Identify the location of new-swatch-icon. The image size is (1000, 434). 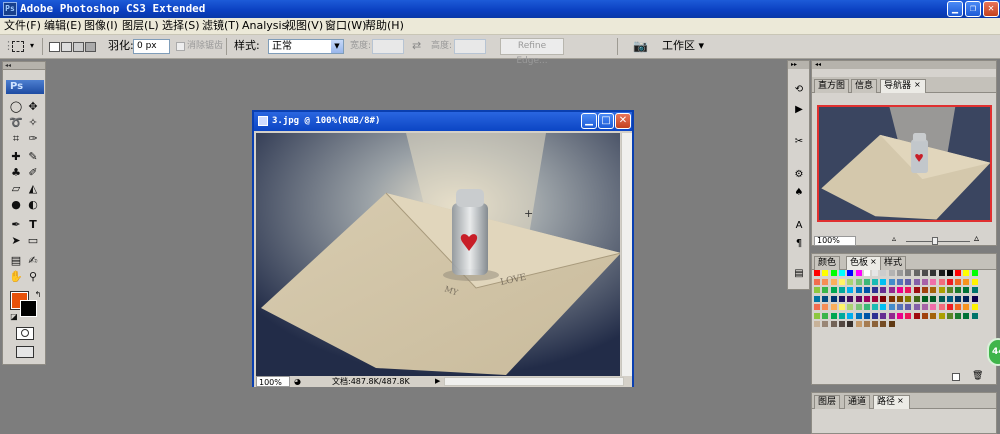
(956, 377).